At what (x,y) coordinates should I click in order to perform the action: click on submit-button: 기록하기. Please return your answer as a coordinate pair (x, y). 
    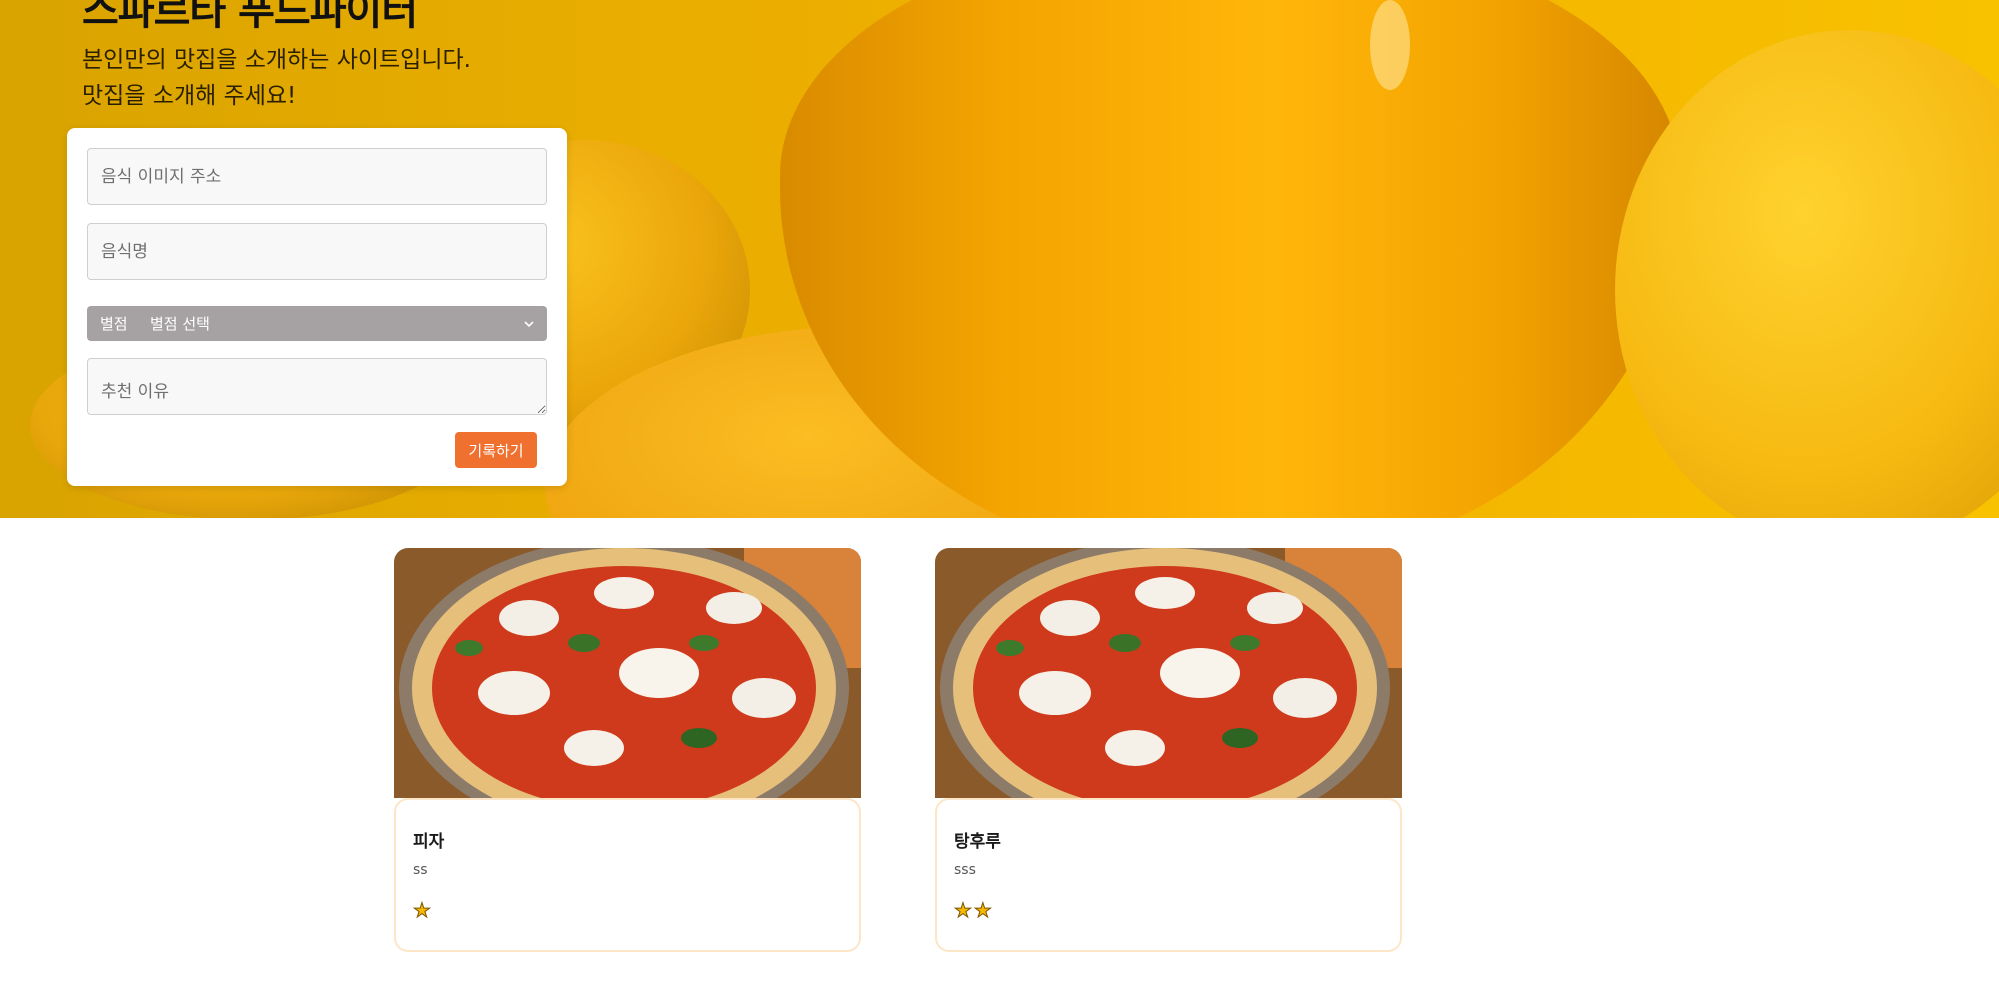
    Looking at the image, I should click on (496, 450).